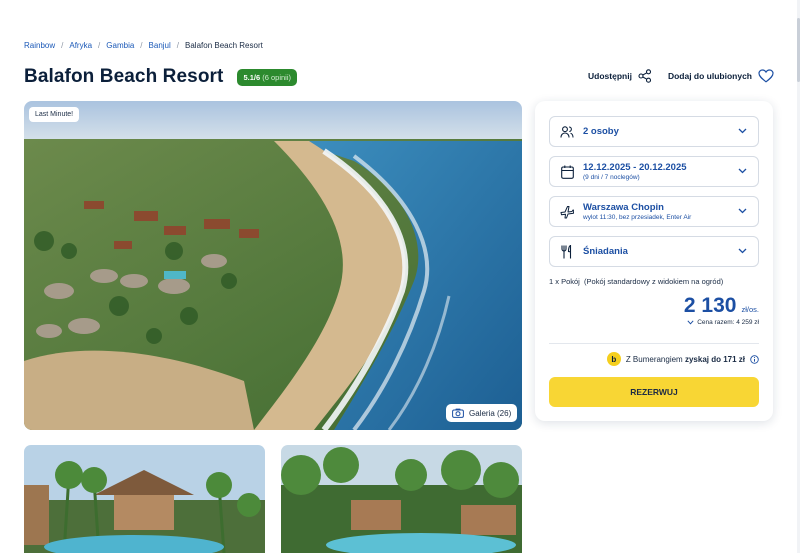  What do you see at coordinates (567, 212) in the screenshot?
I see `plane-icon` at bounding box center [567, 212].